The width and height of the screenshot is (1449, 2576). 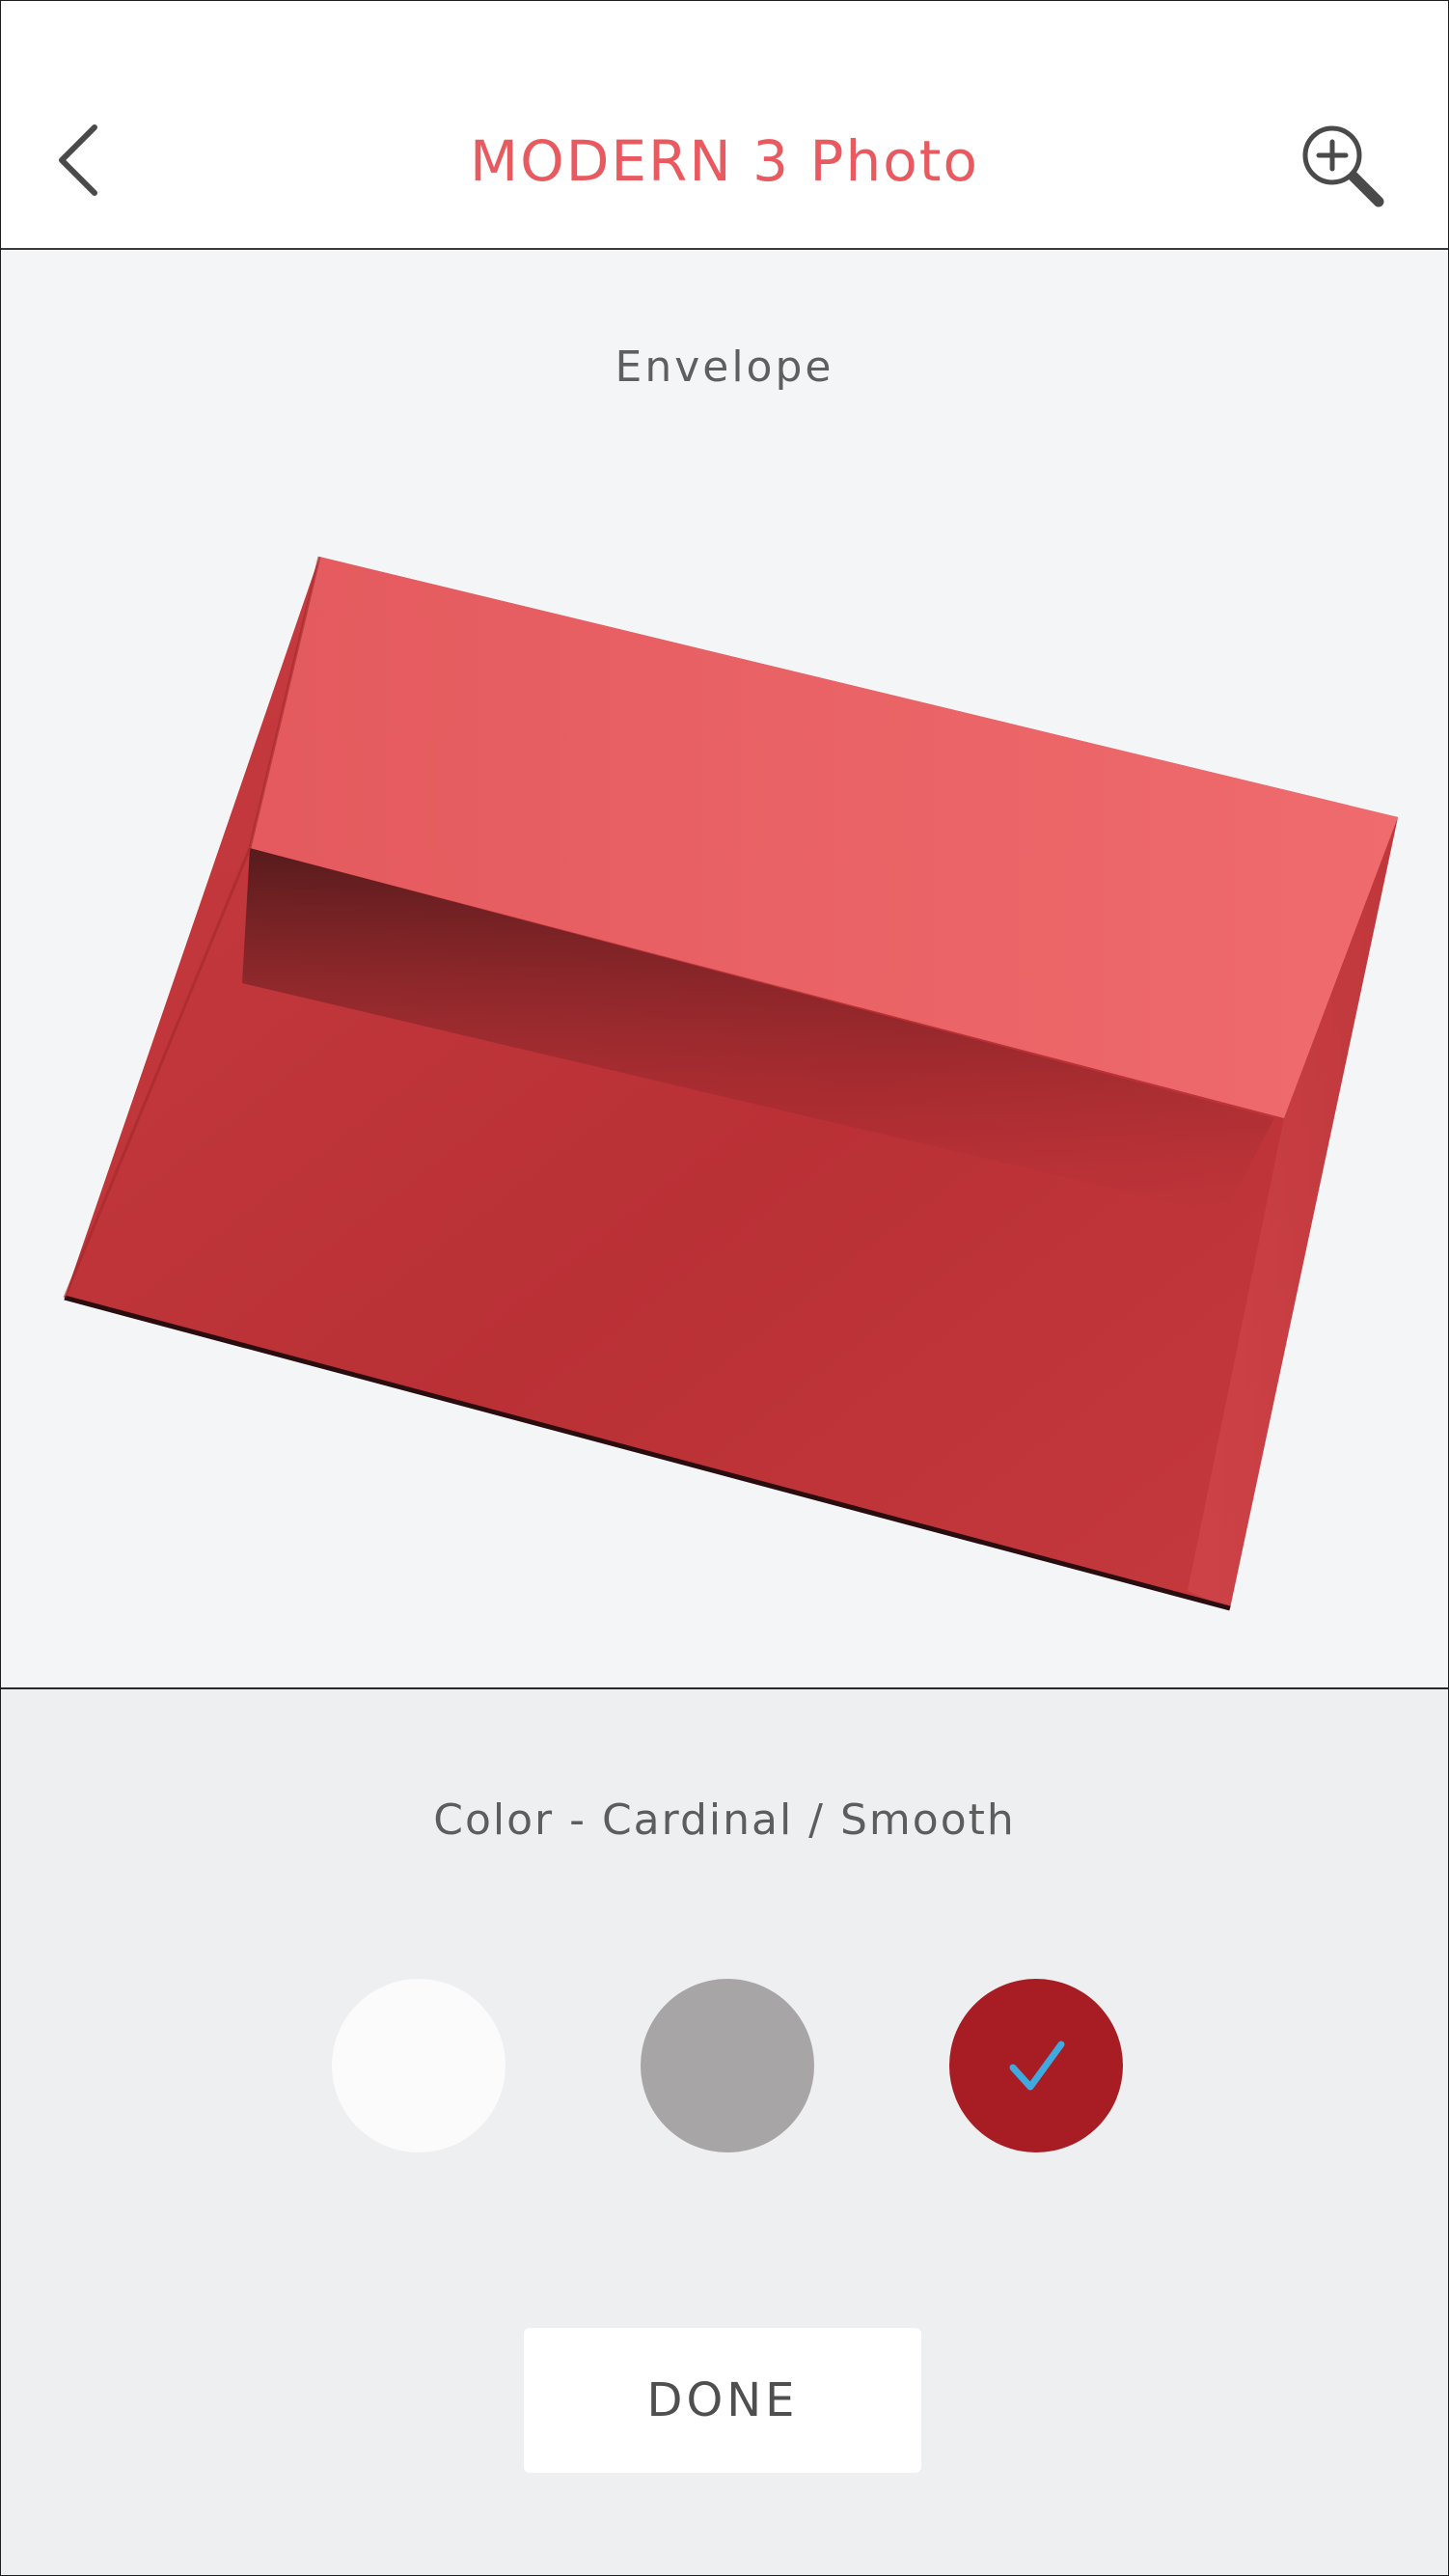 I want to click on done-button: DONE, so click(x=722, y=2400).